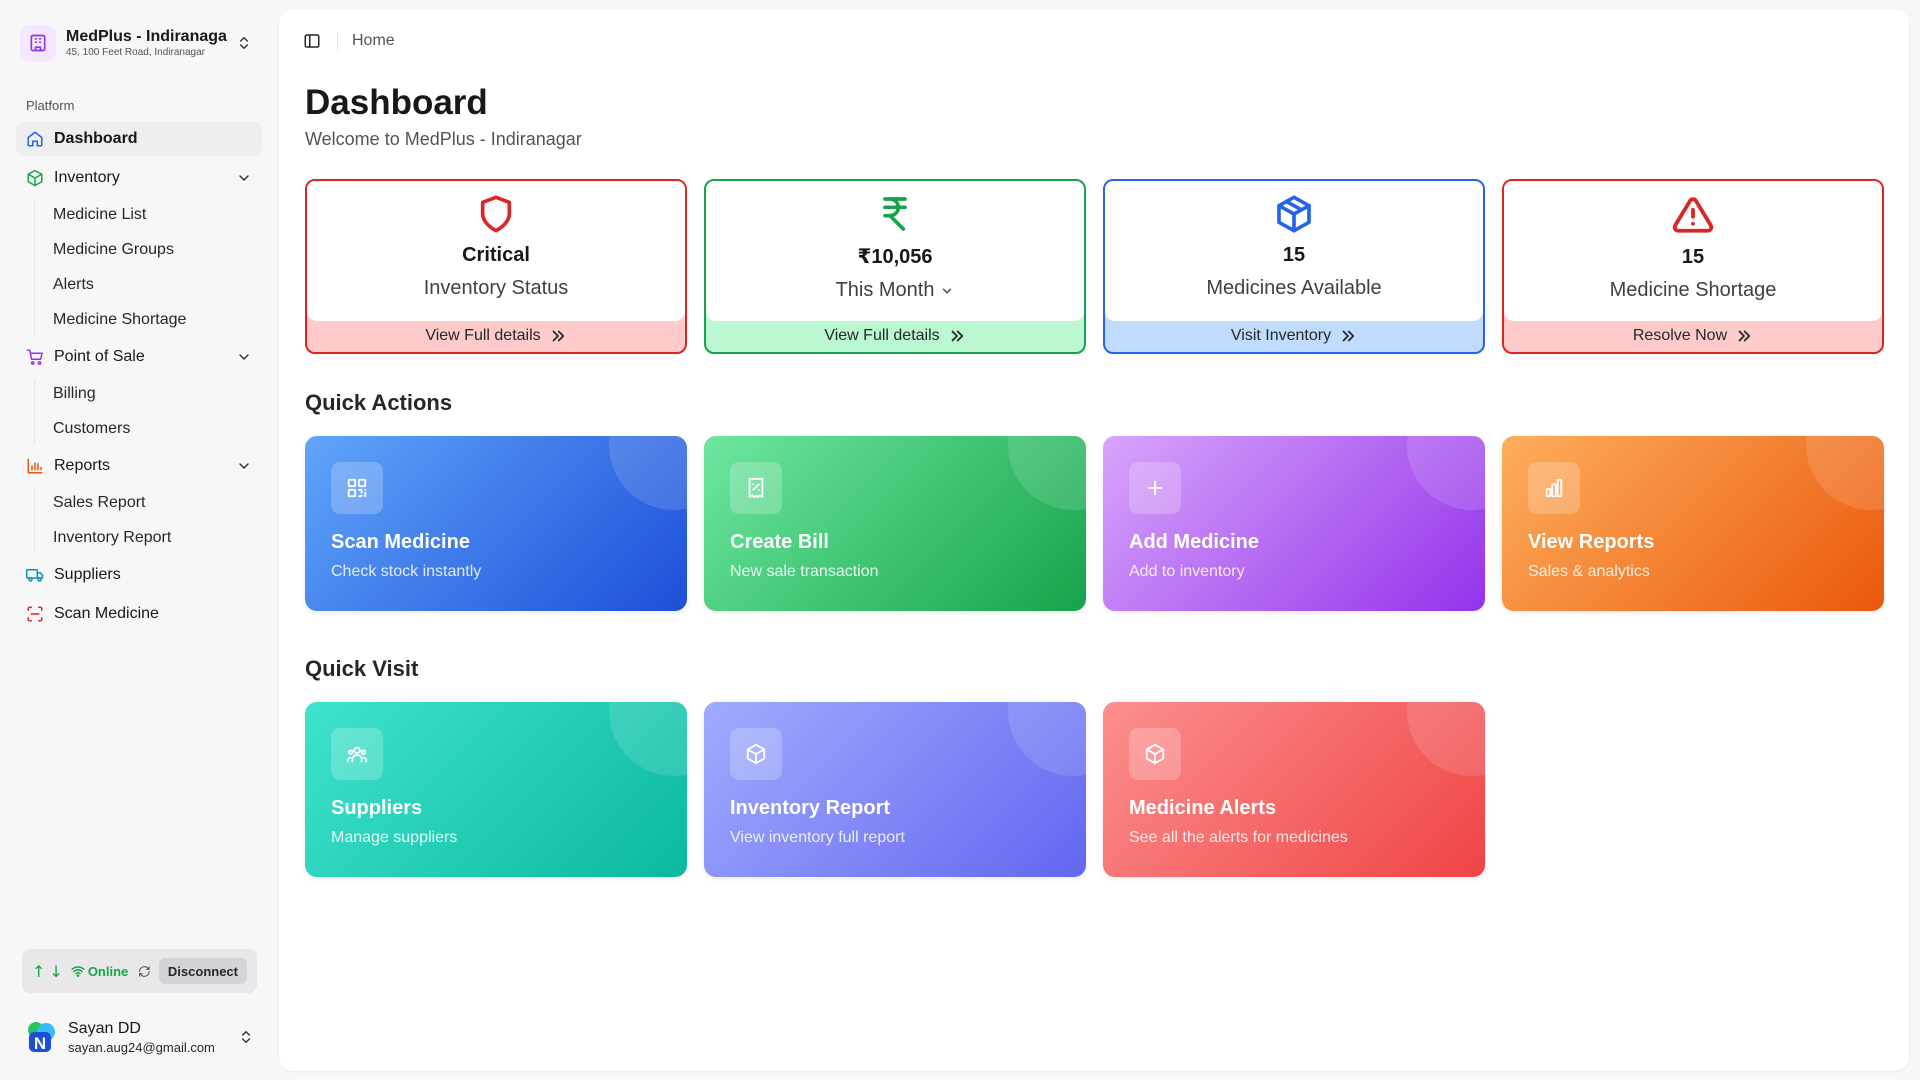  What do you see at coordinates (496, 523) in the screenshot?
I see `scan-medicine-card: Scan Medicine Check stock instantly` at bounding box center [496, 523].